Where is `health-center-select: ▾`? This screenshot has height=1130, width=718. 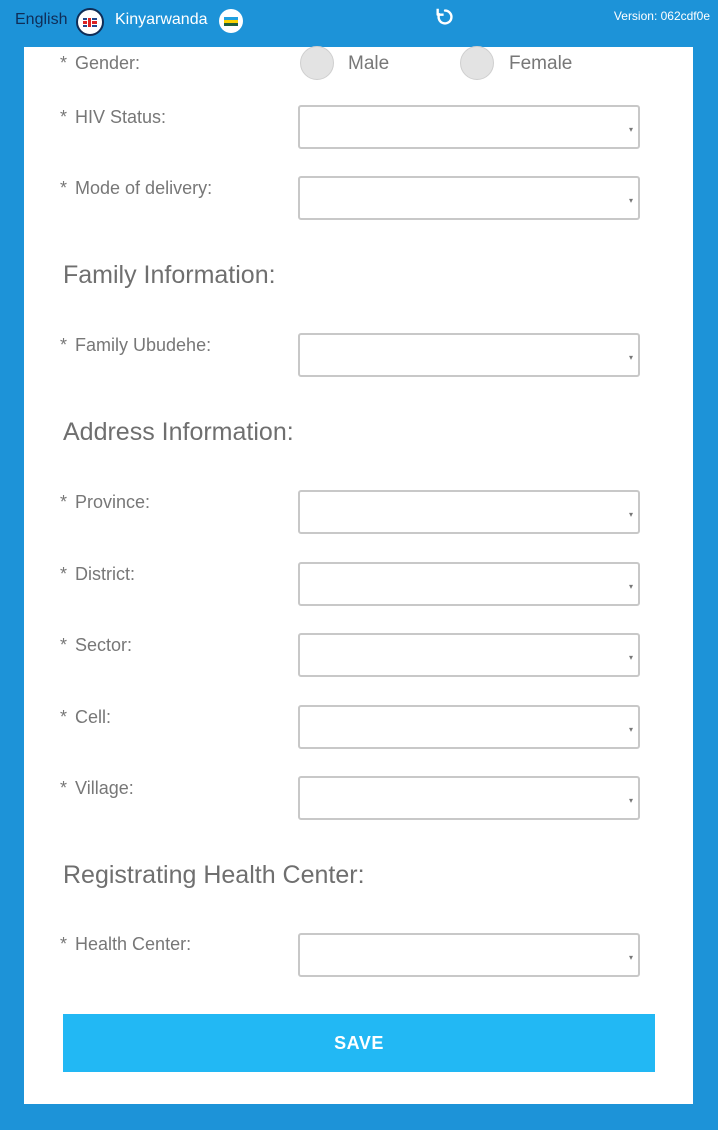
health-center-select: ▾ is located at coordinates (469, 955).